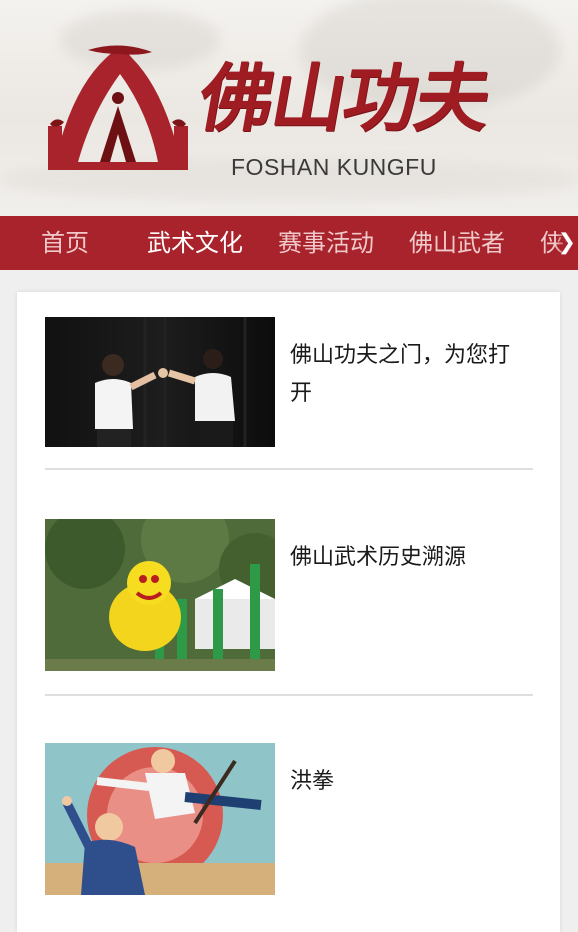 The width and height of the screenshot is (578, 932). Describe the element at coordinates (160, 382) in the screenshot. I see `kungfu-children-photo` at that location.